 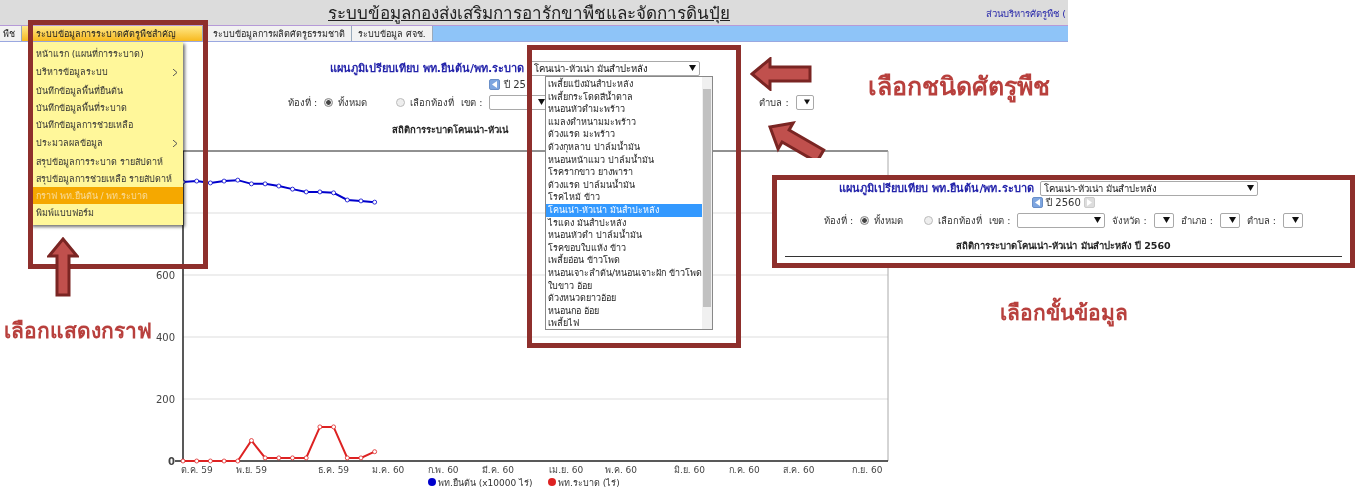 I want to click on y-tick-label: 200, so click(x=165, y=399).